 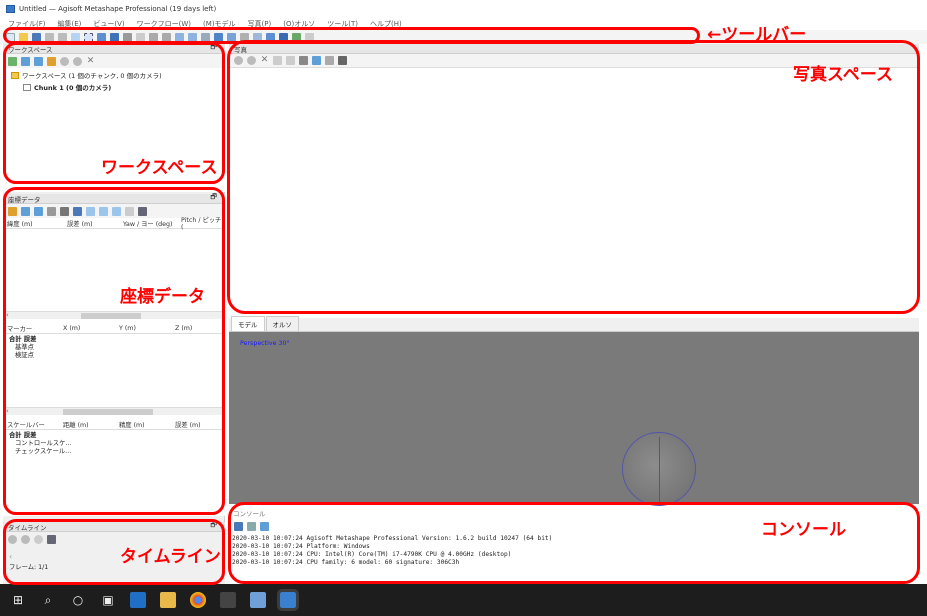 I want to click on tab-model: モデル, so click(x=248, y=323).